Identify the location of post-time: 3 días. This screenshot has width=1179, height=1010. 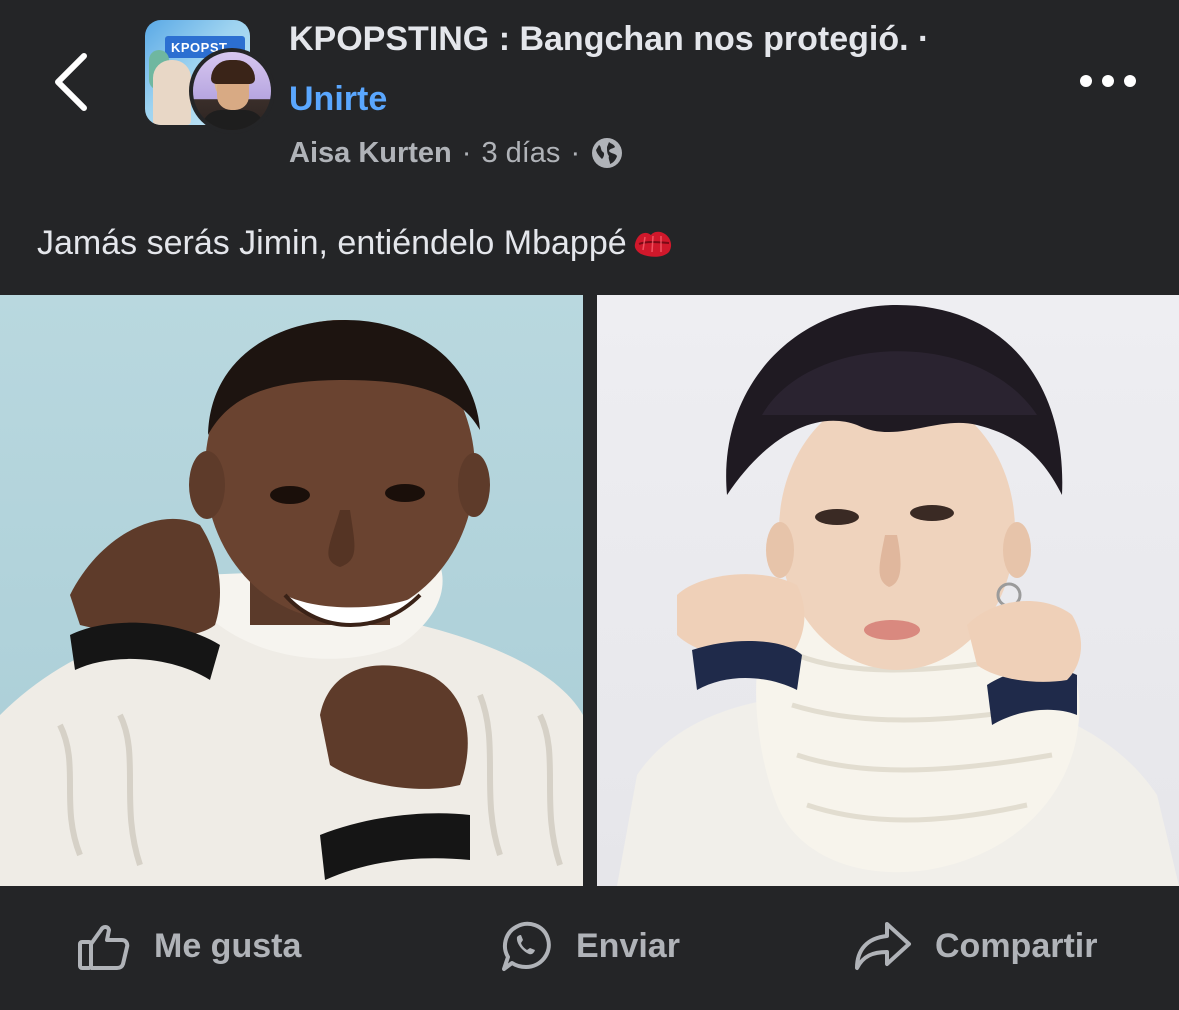
(520, 153).